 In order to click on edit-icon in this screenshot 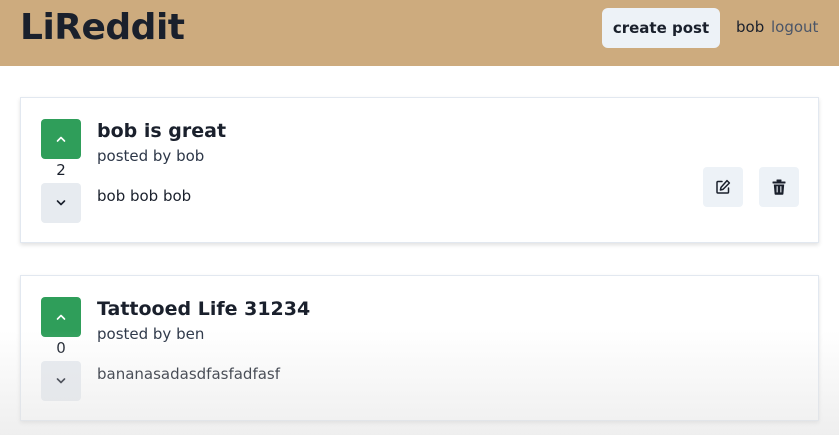, I will do `click(723, 186)`.